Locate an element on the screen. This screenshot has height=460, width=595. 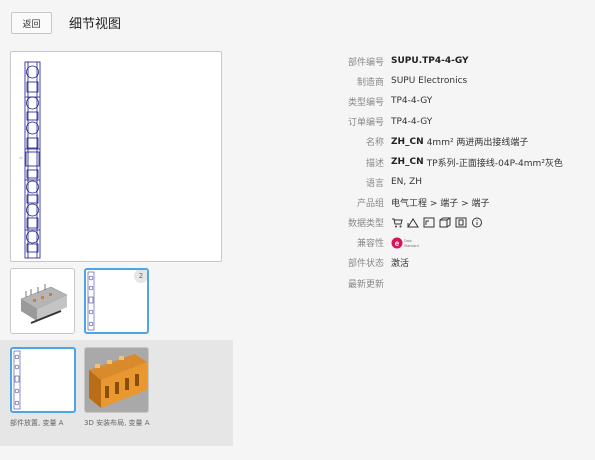
part-number-value: SUPU.TP4-4-GY is located at coordinates (430, 61).